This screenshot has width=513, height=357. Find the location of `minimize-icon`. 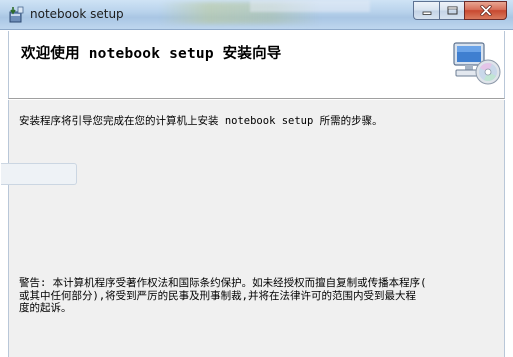

minimize-icon is located at coordinates (426, 13).